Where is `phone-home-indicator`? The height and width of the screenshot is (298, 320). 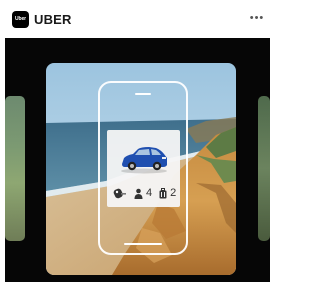
phone-home-indicator is located at coordinates (143, 244).